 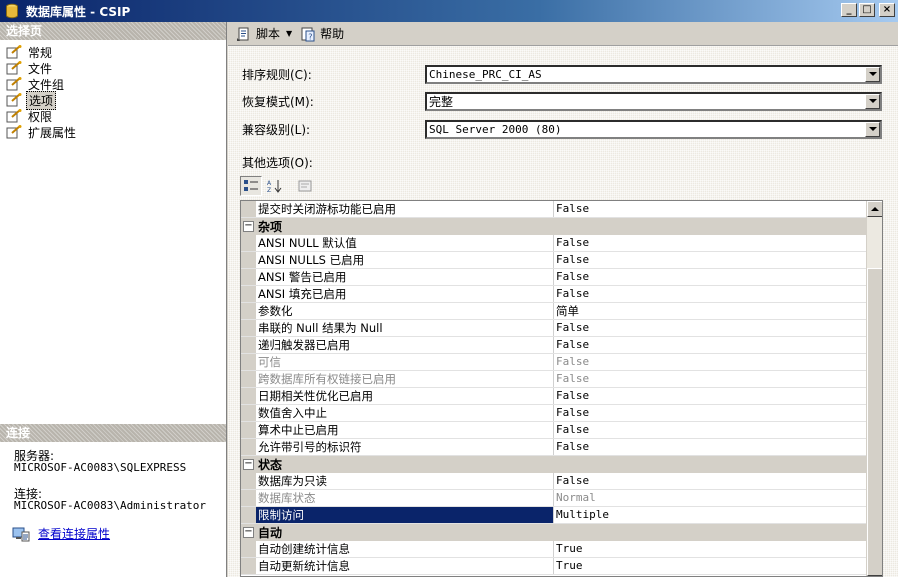 What do you see at coordinates (576, 497) in the screenshot?
I see `property-value: Normal` at bounding box center [576, 497].